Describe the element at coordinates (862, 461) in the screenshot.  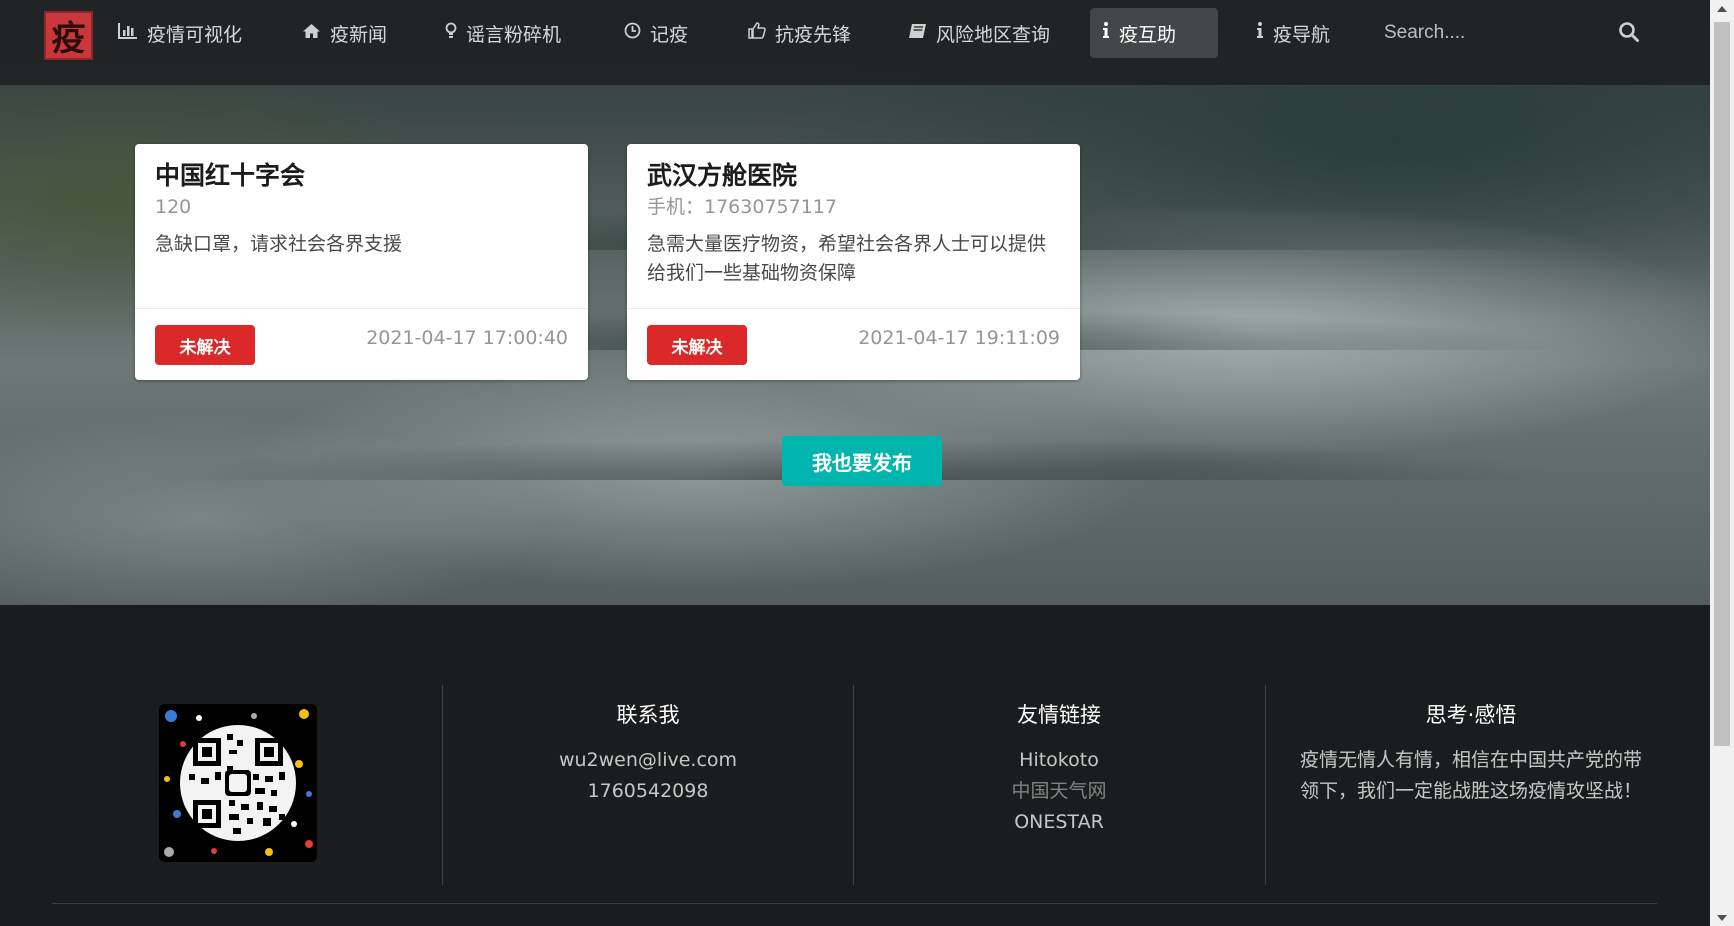
I see `publish-button: 我也要发布` at that location.